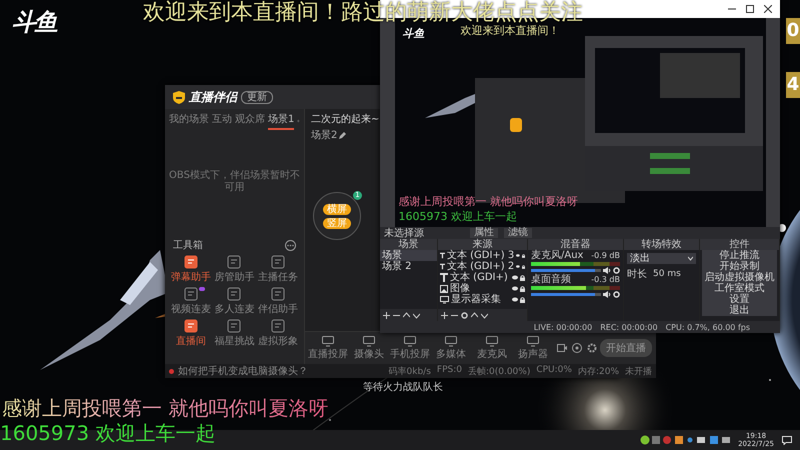 The width and height of the screenshot is (800, 450). What do you see at coordinates (404, 232) in the screenshot?
I see `source-status: 未选择源` at bounding box center [404, 232].